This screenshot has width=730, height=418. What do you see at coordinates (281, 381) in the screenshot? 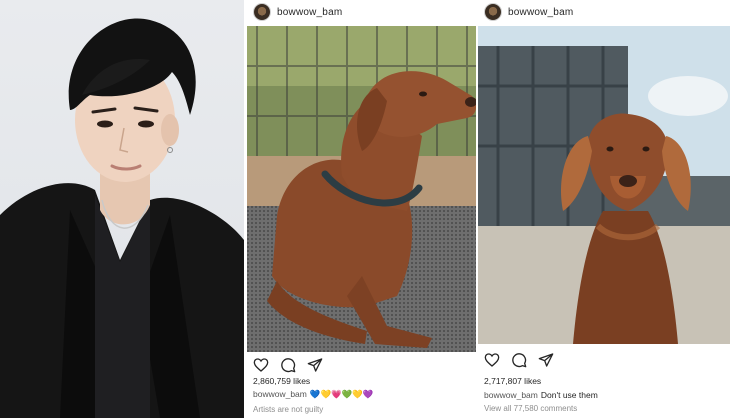
I see `likes-count: 2,860,759 likes` at bounding box center [281, 381].